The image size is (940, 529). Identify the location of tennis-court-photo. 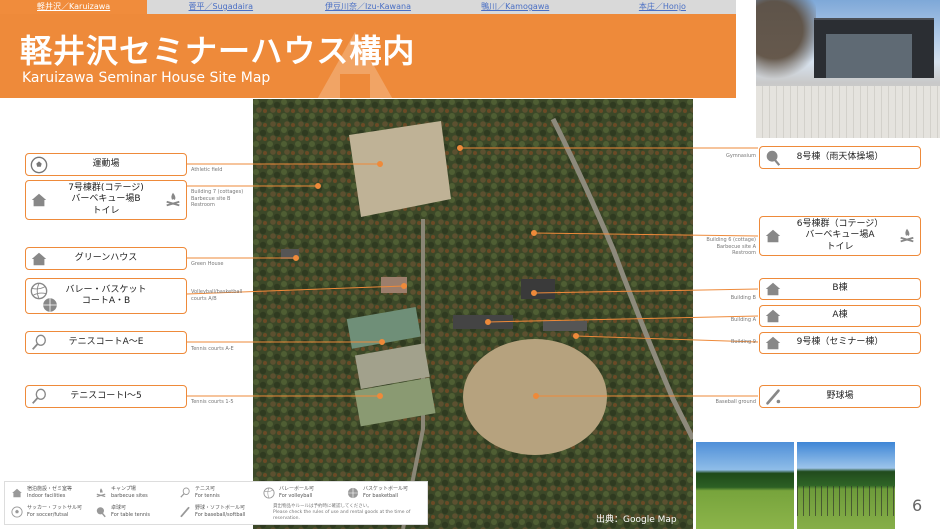
(846, 485).